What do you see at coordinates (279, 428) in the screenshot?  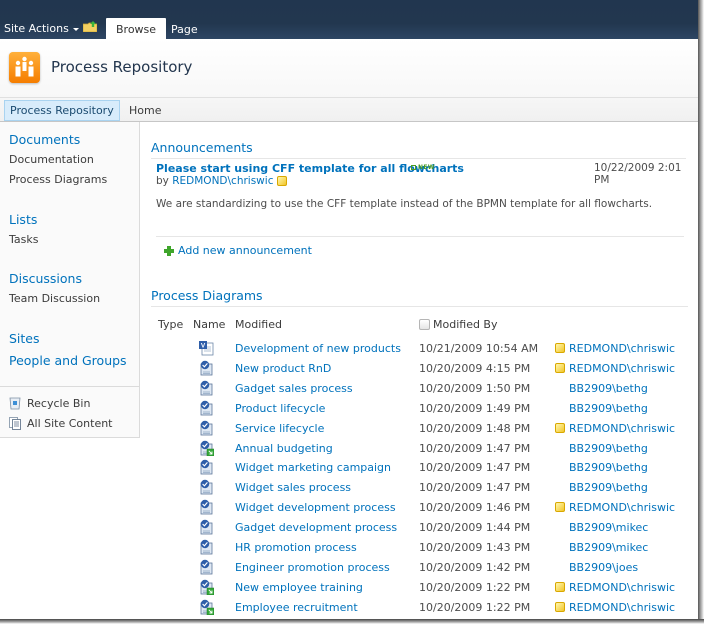 I see `item-name-link: Service lifecycle` at bounding box center [279, 428].